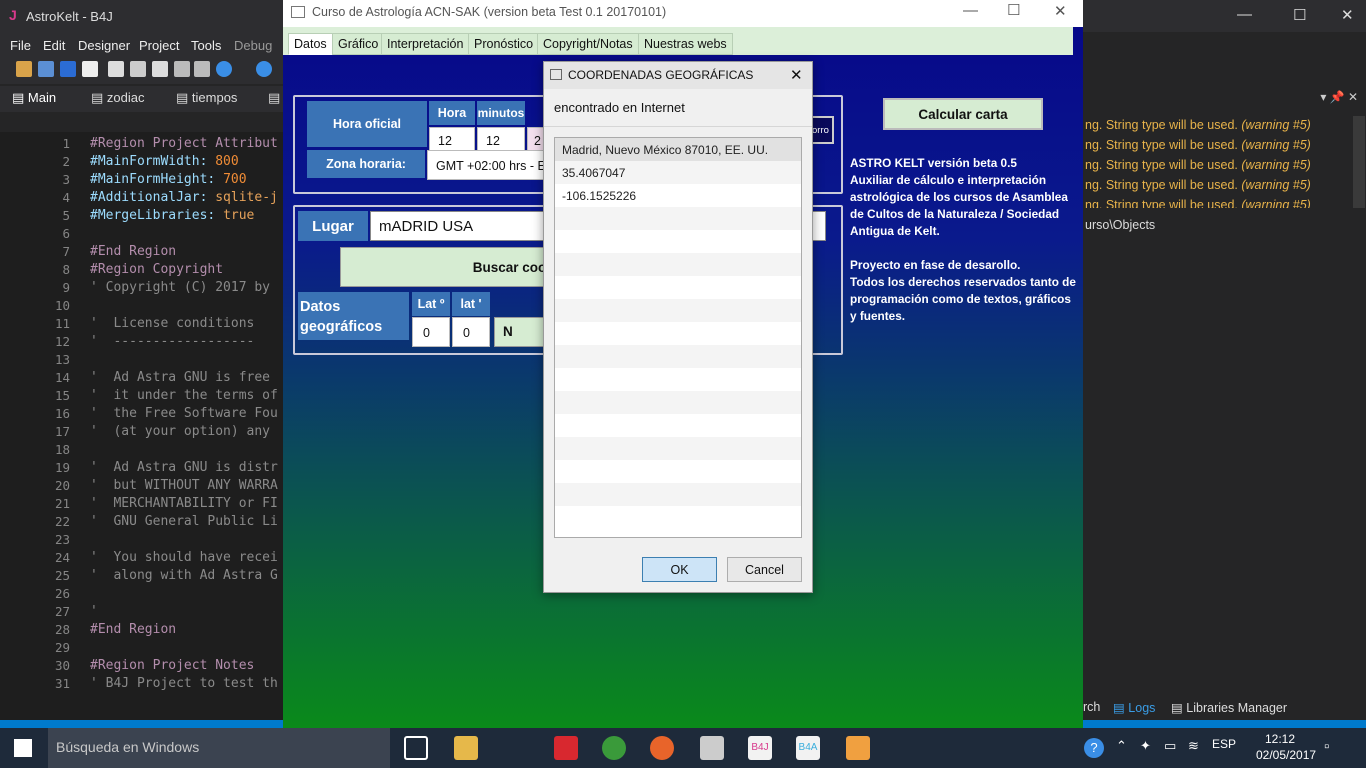  I want to click on menu-edit: Edit, so click(54, 45).